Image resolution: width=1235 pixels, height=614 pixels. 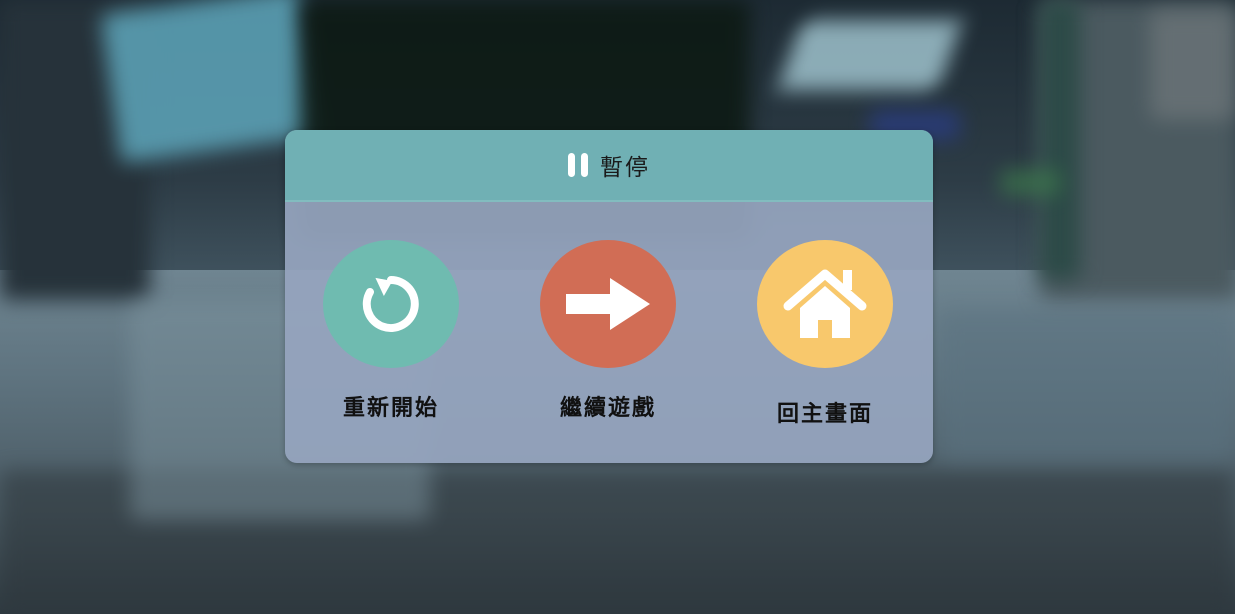 I want to click on restart-button: 重新開始, so click(x=391, y=340).